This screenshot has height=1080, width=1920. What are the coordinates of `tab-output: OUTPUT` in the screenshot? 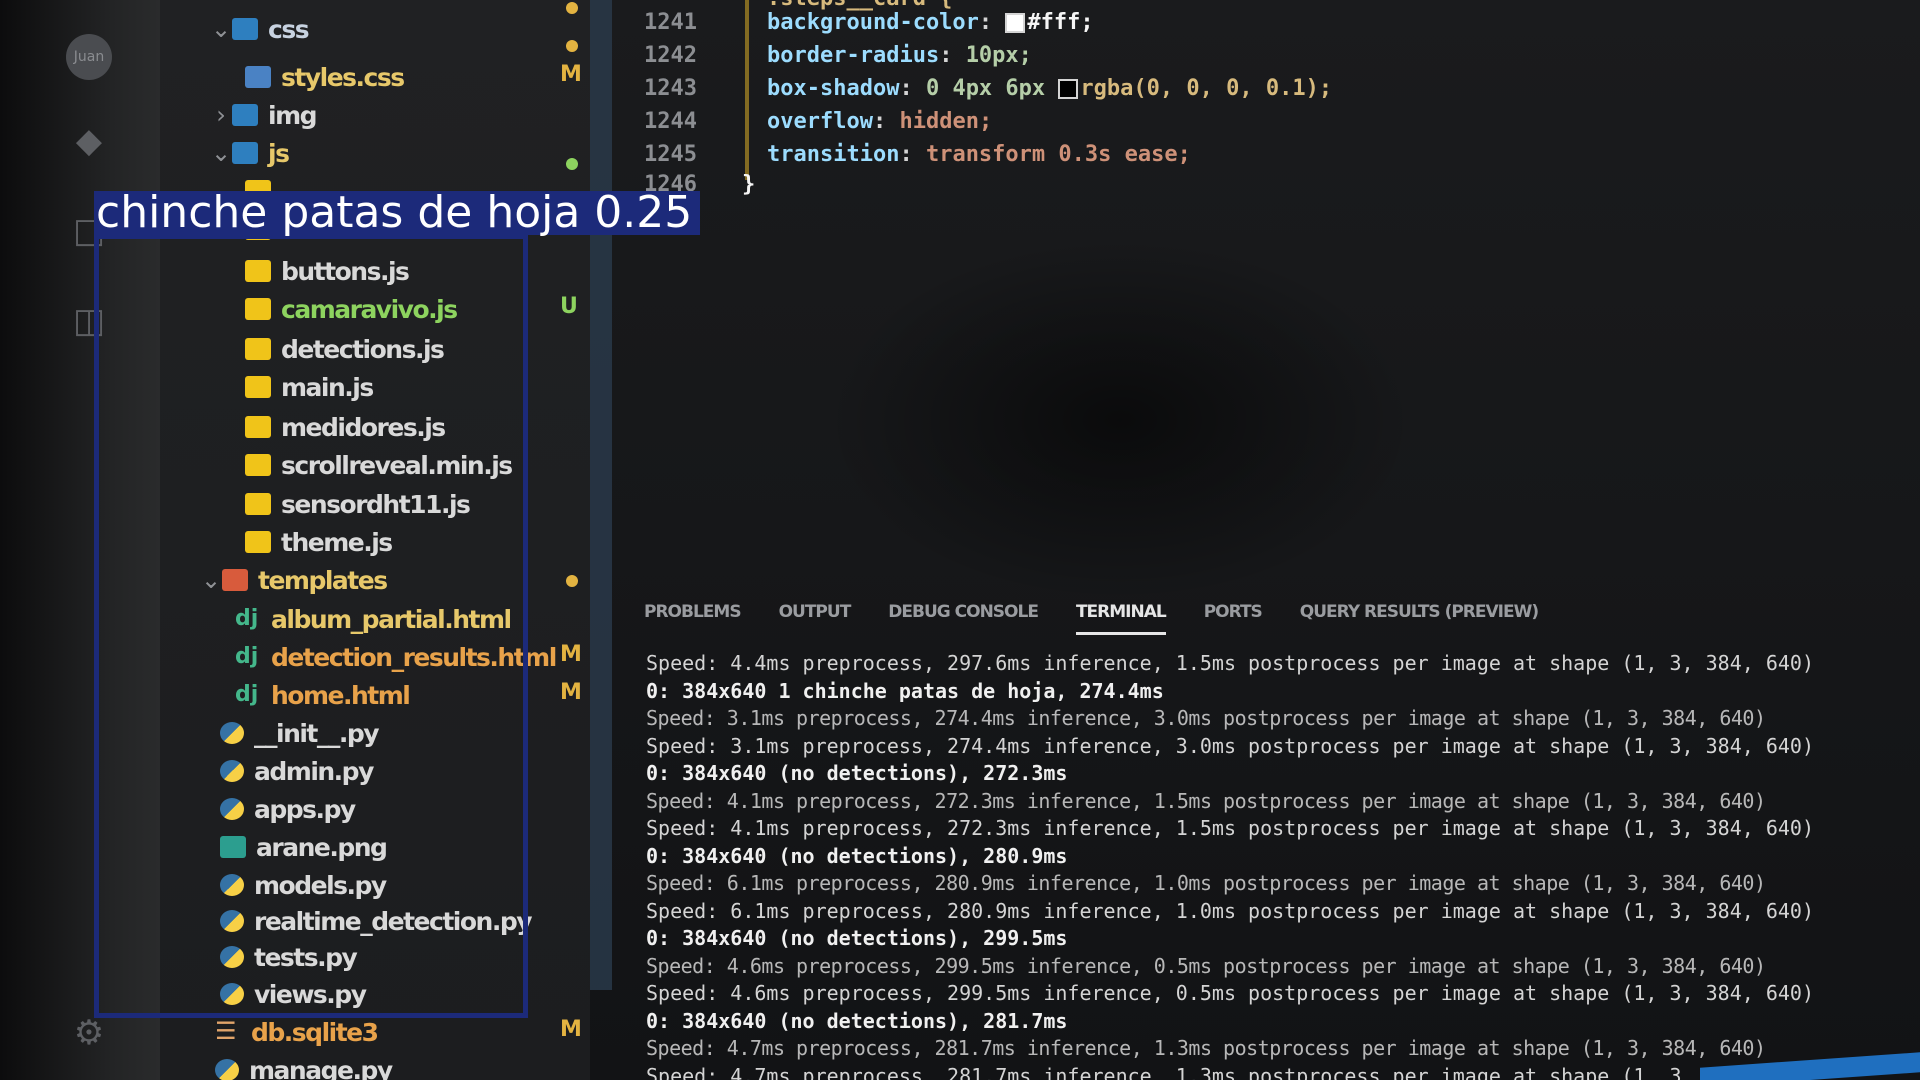 It's located at (815, 618).